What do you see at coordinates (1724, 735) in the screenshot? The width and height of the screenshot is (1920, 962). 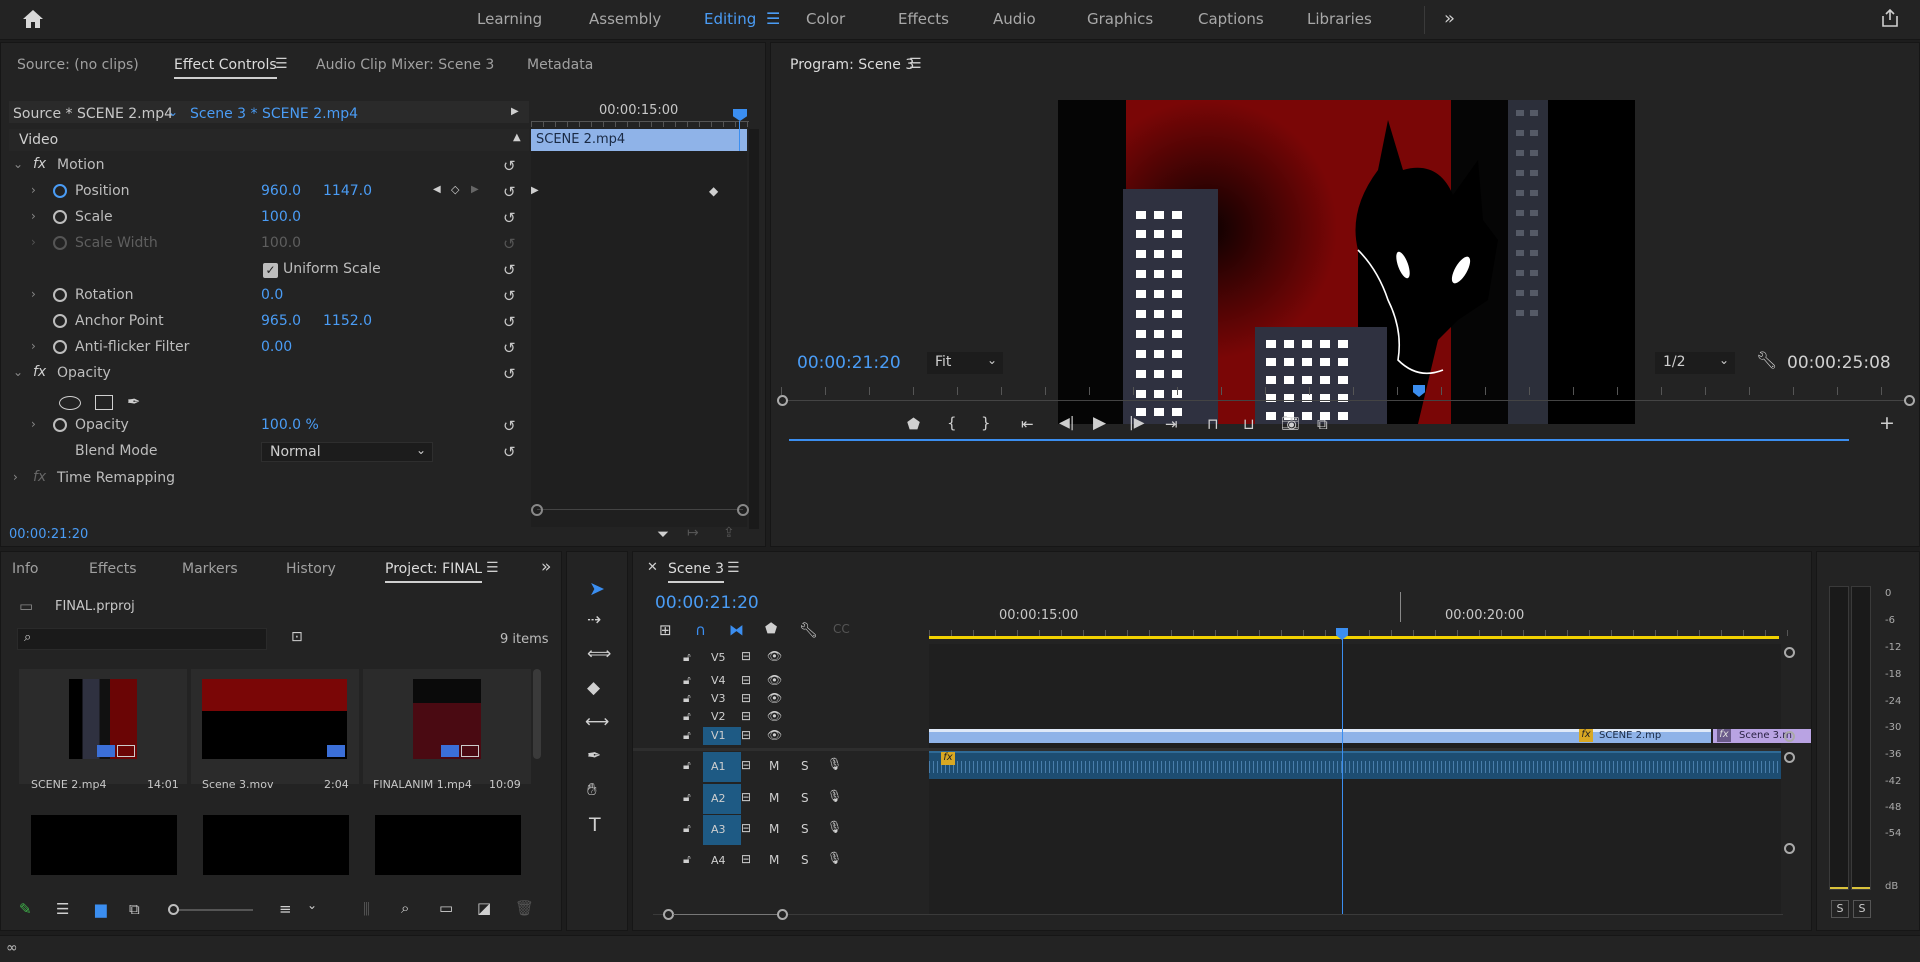 I see `fx-badge-dim: fx` at bounding box center [1724, 735].